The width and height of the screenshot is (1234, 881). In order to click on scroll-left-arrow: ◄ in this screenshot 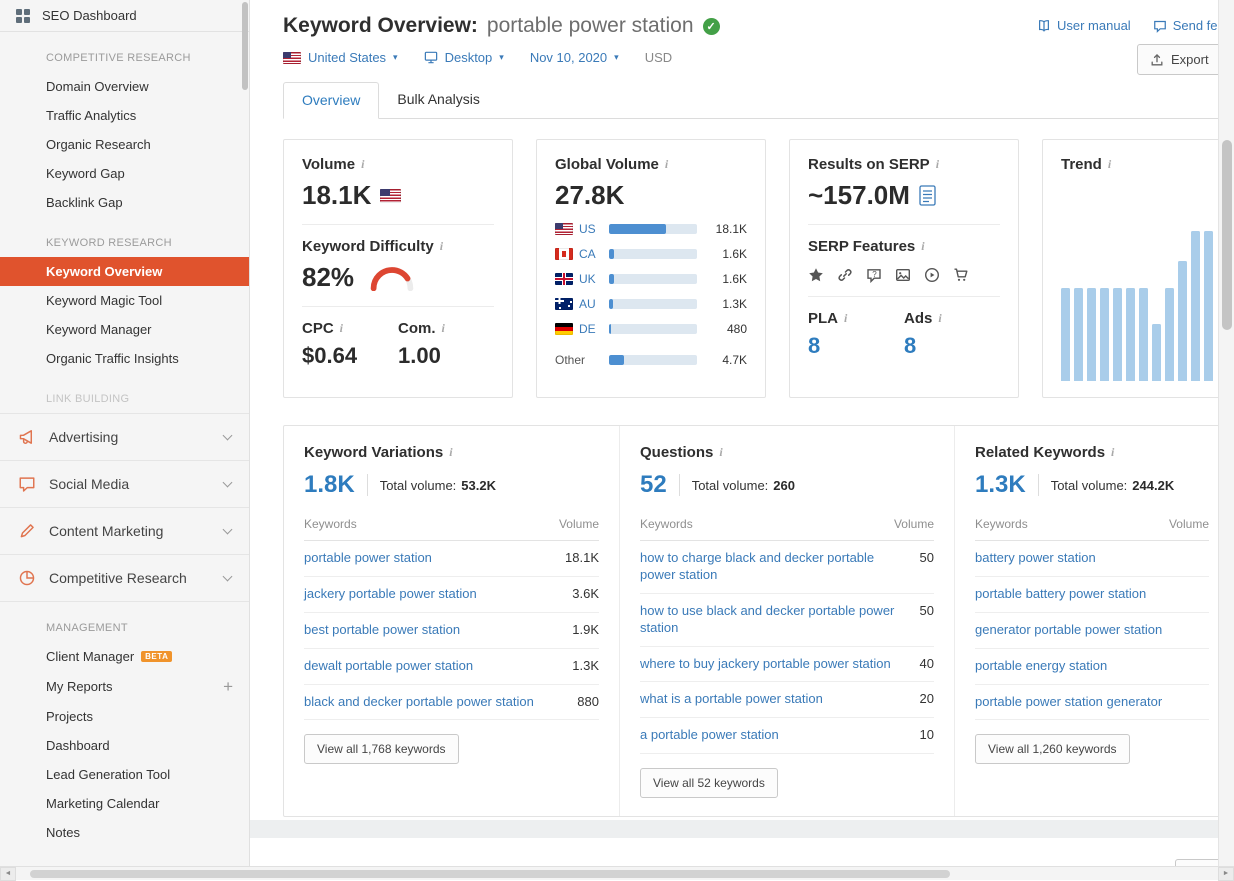, I will do `click(8, 873)`.